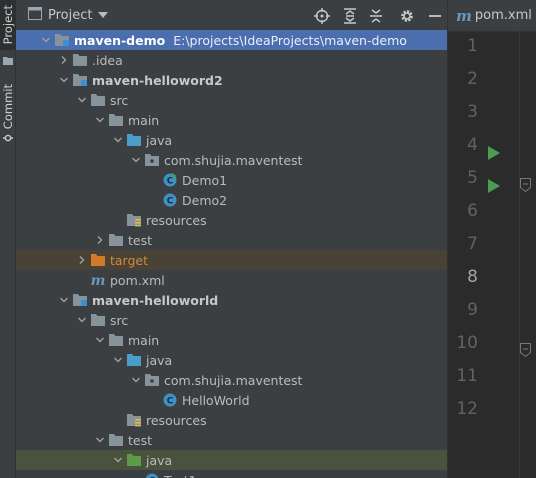 The width and height of the screenshot is (536, 478). I want to click on tree-row: target, so click(231, 260).